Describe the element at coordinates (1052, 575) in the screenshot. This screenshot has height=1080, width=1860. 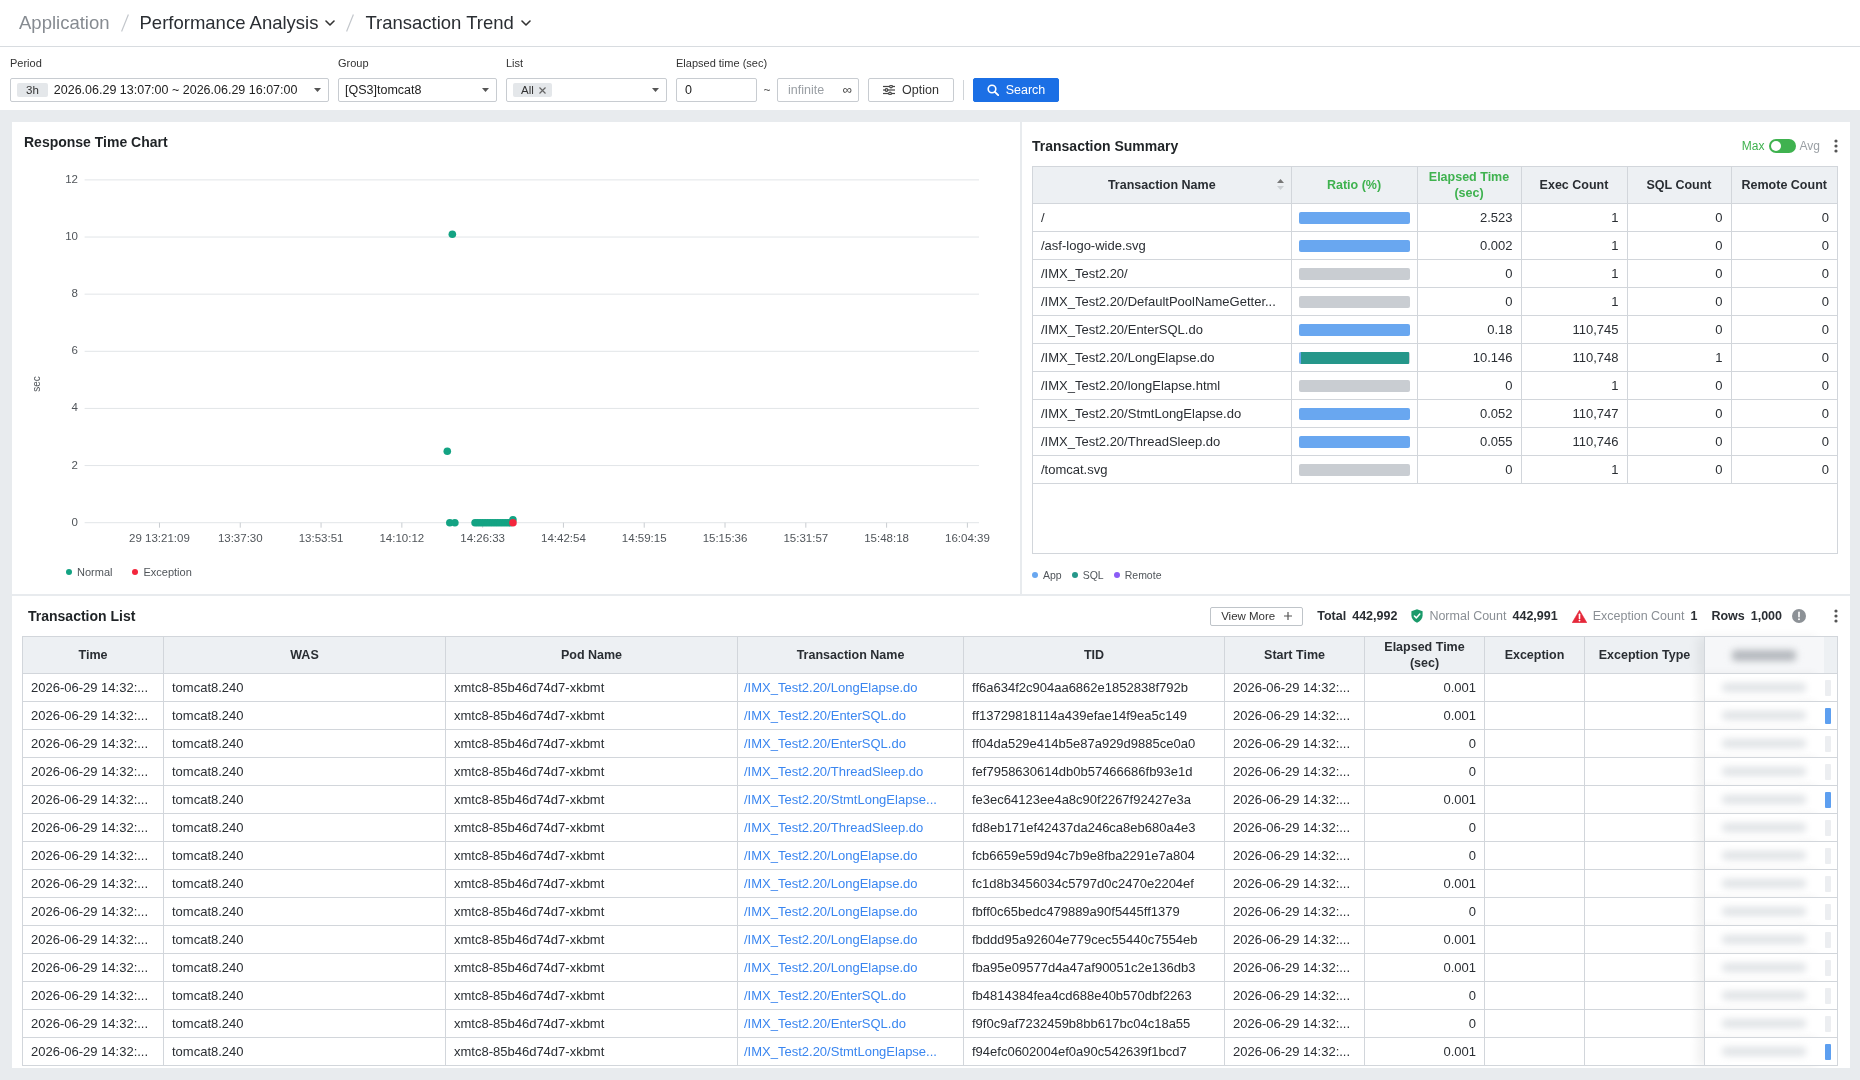
I see `legend-label: App` at that location.